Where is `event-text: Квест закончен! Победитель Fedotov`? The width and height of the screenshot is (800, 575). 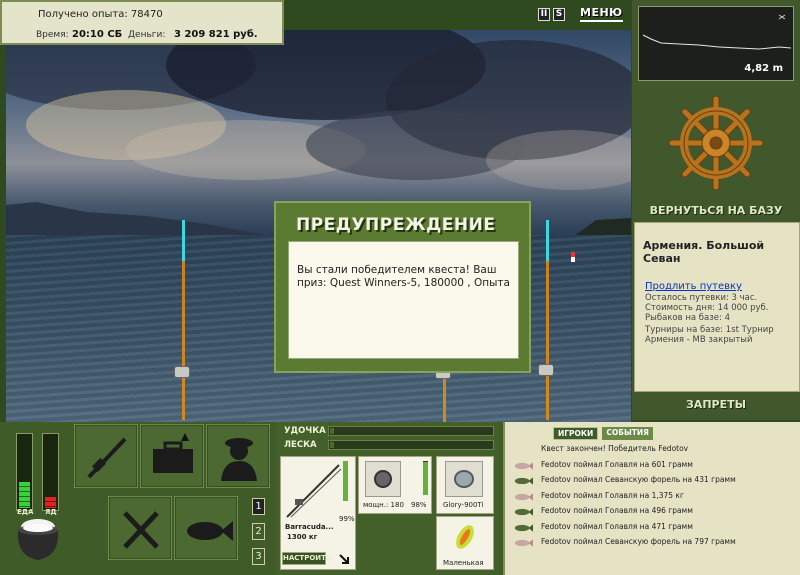 event-text: Квест закончен! Победитель Fedotov is located at coordinates (615, 448).